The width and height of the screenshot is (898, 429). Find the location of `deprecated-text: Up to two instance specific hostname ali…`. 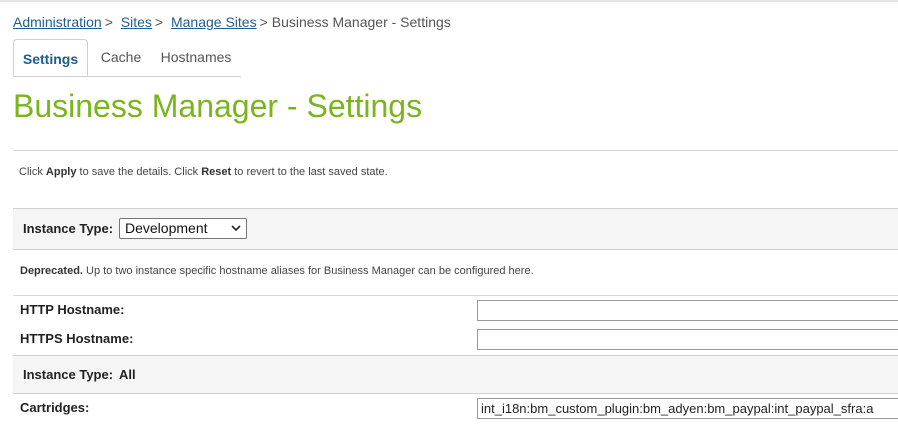

deprecated-text: Up to two instance specific hostname ali… is located at coordinates (310, 271).